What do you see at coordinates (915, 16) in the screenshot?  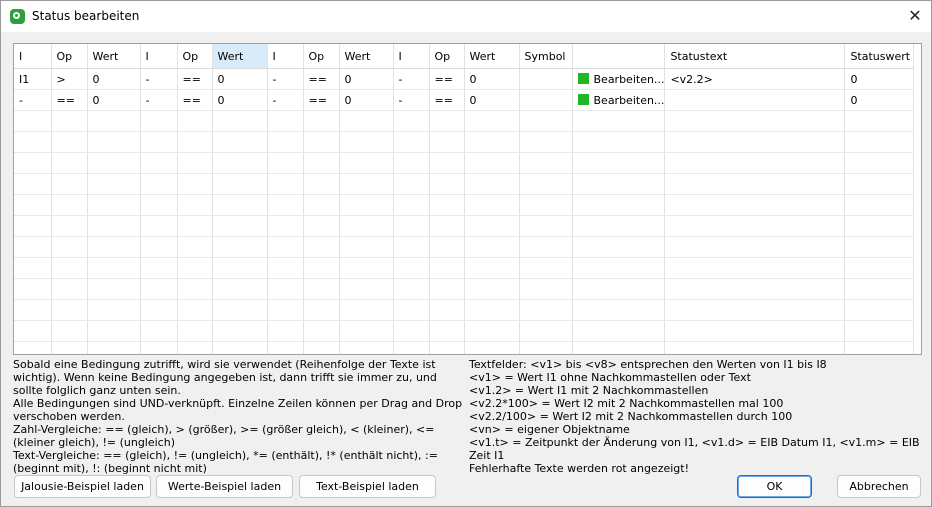 I see `close-icon: ✕` at bounding box center [915, 16].